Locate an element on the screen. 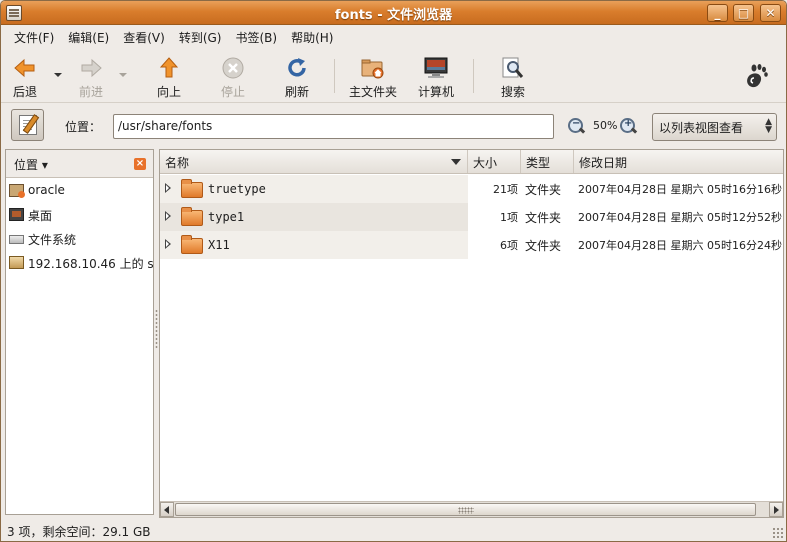  menu-help: 帮助(H) is located at coordinates (312, 37).